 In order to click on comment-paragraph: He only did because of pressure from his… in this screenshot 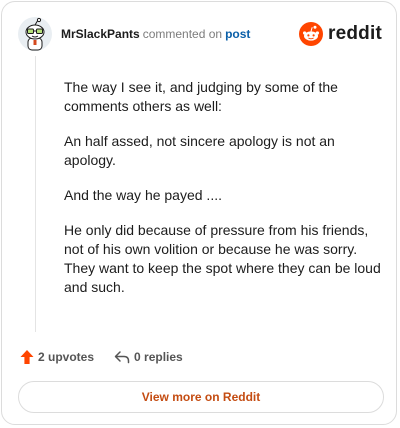, I will do `click(222, 258)`.